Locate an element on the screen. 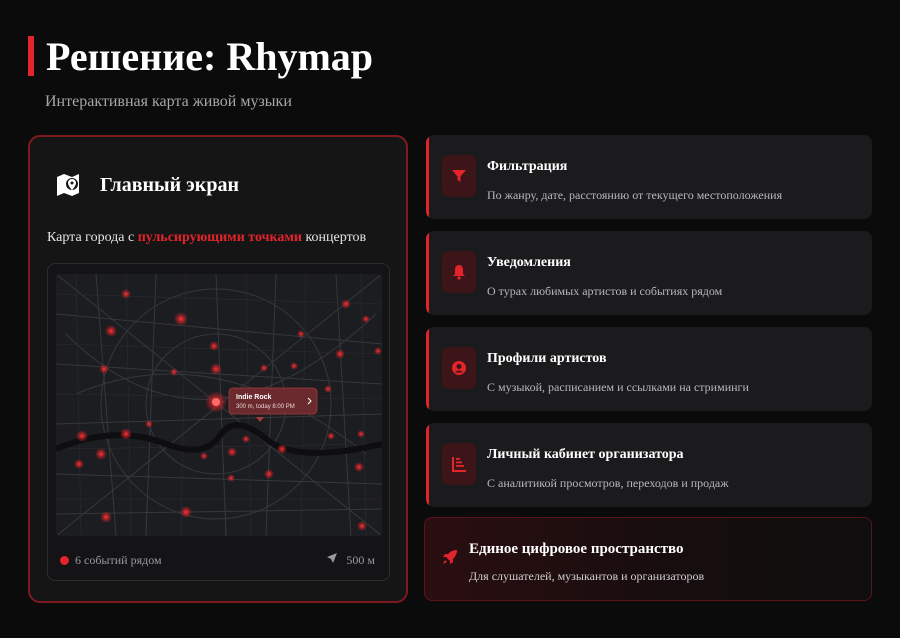  filter-icon is located at coordinates (459, 176).